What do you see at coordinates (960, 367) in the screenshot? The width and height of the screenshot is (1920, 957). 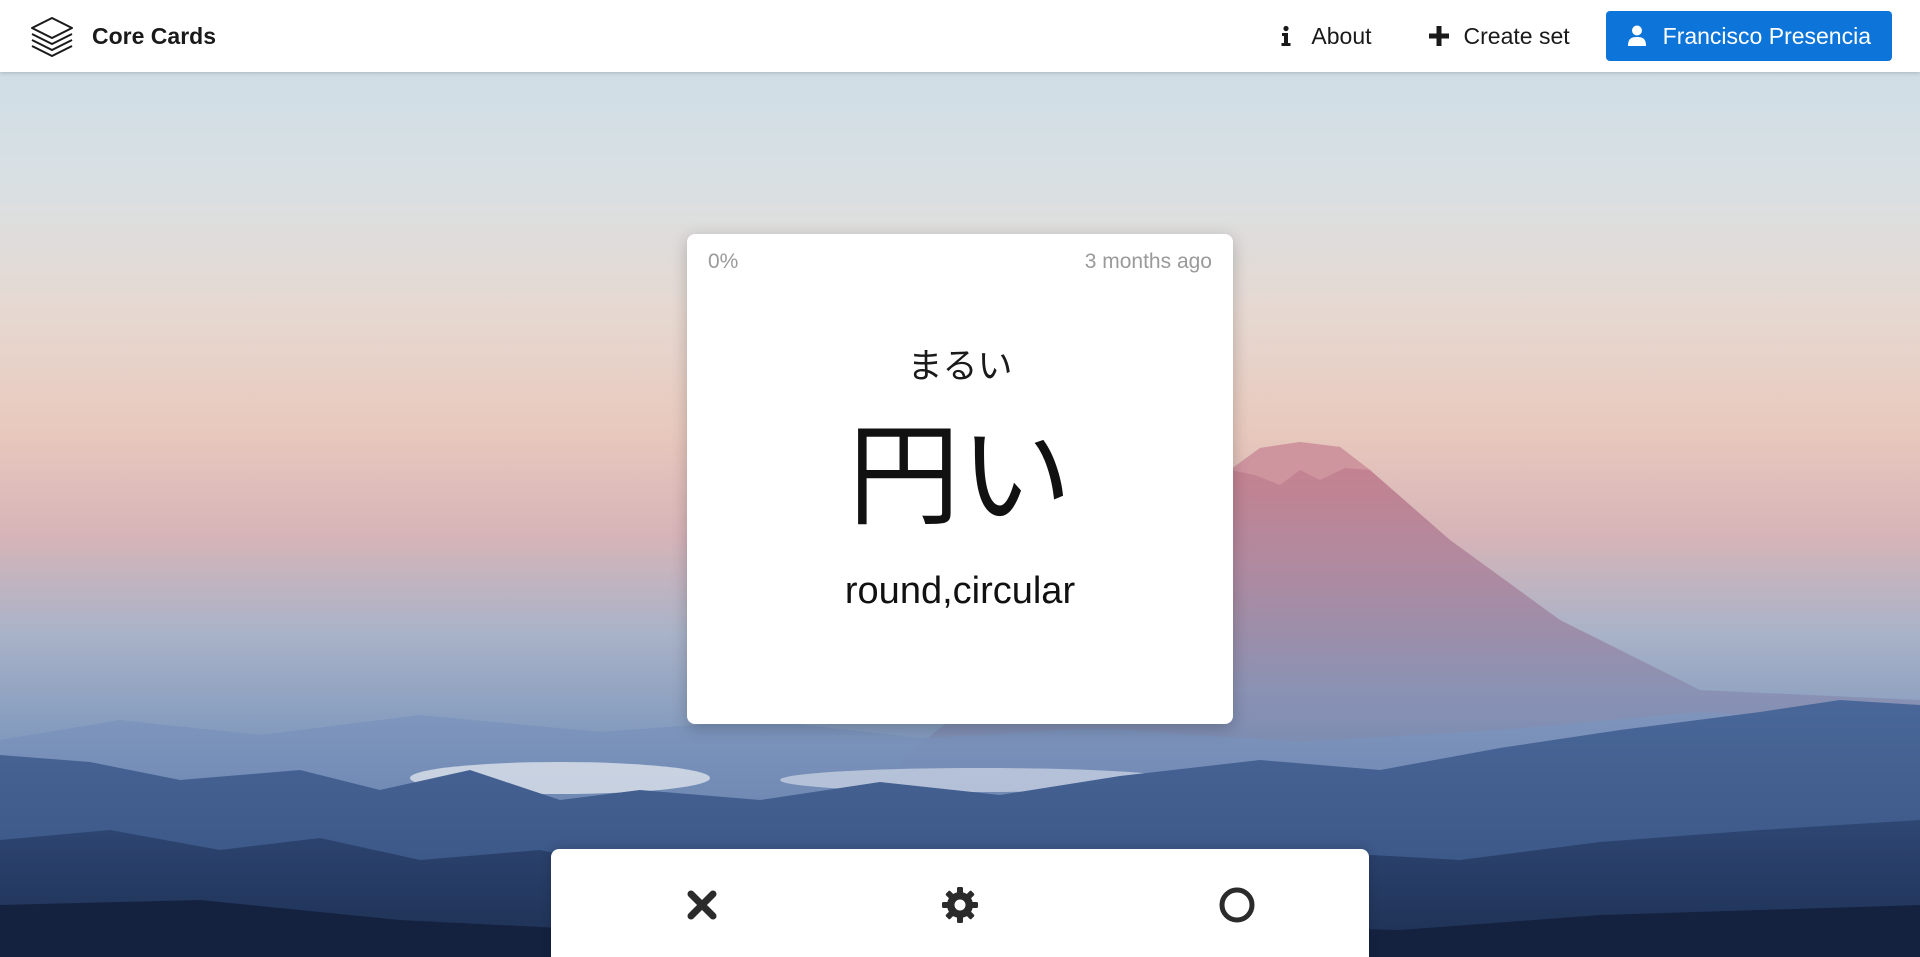 I see `card-reading: まるい` at bounding box center [960, 367].